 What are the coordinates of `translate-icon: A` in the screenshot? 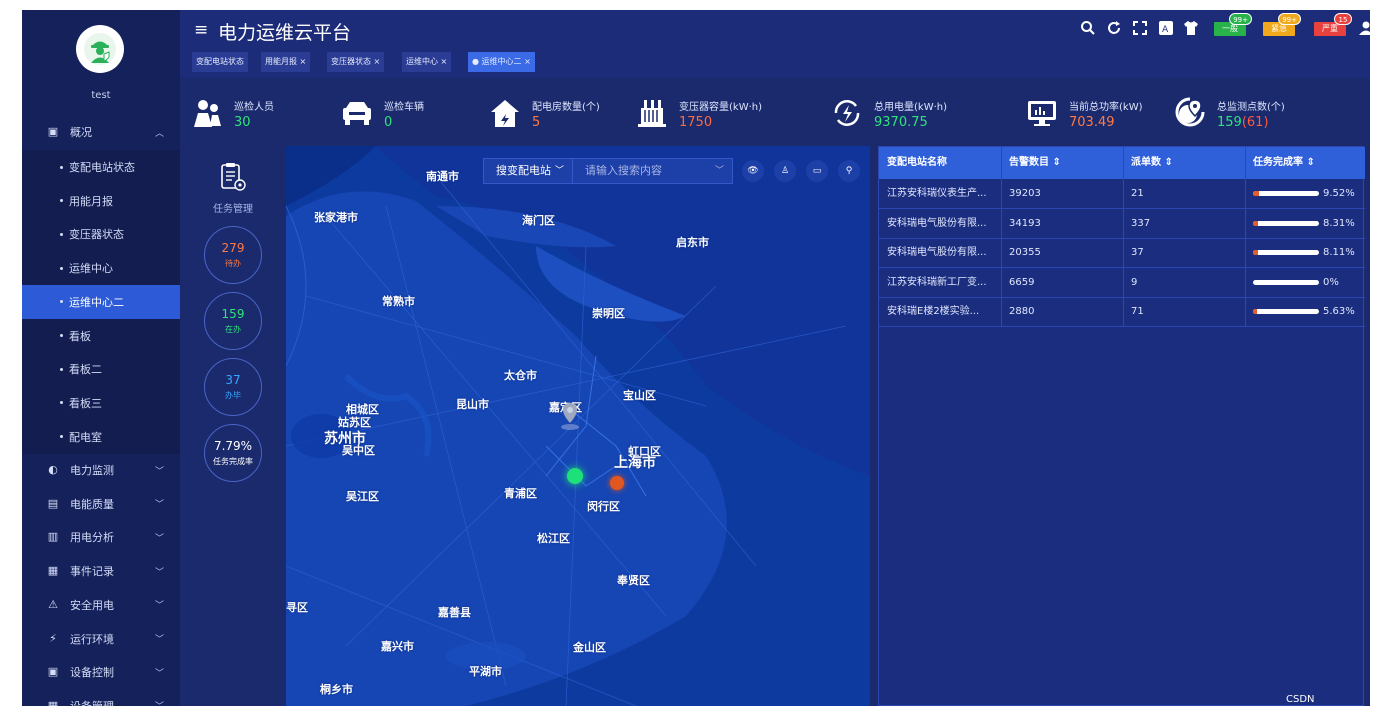 It's located at (1166, 28).